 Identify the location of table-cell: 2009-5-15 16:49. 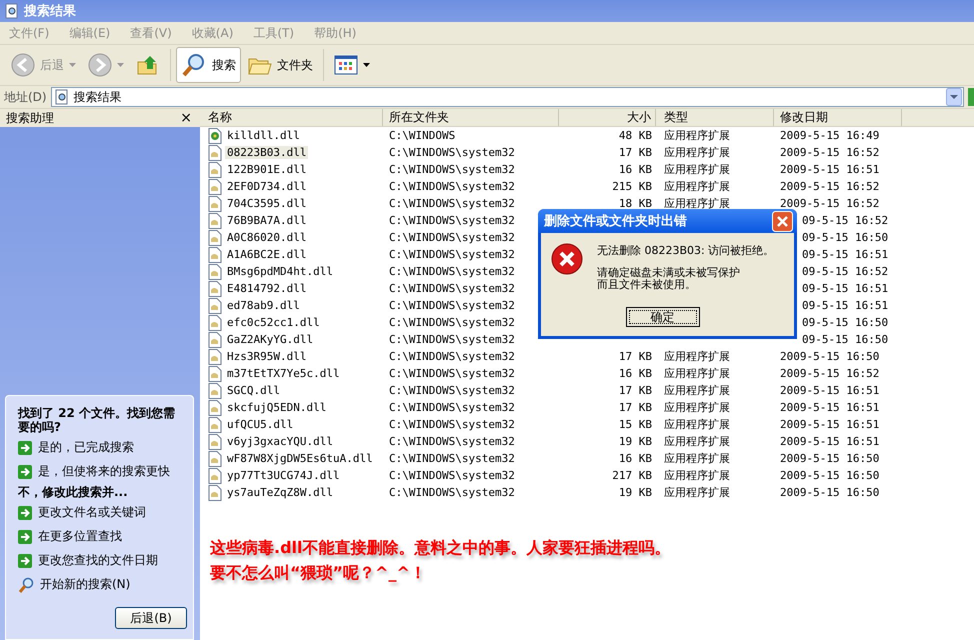
(830, 135).